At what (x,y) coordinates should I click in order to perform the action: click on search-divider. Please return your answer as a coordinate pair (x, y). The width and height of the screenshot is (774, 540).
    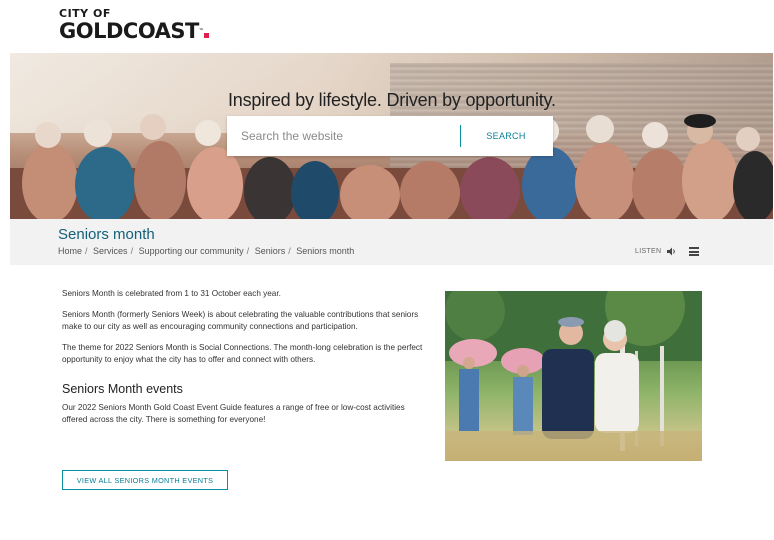
    Looking at the image, I should click on (460, 136).